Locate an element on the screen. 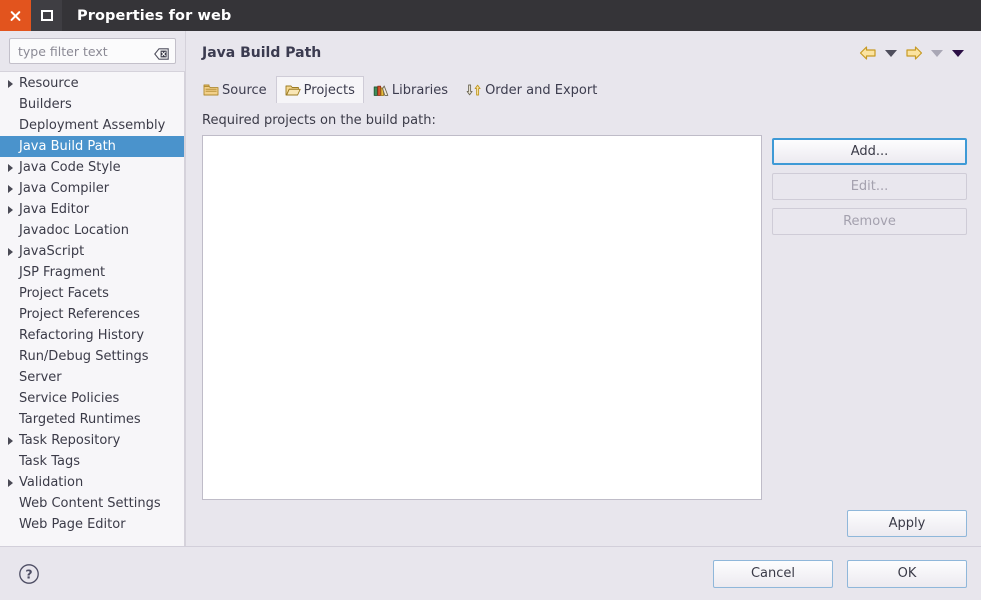 Image resolution: width=981 pixels, height=600 pixels. sidebar-item-label: Project Facets is located at coordinates (64, 293).